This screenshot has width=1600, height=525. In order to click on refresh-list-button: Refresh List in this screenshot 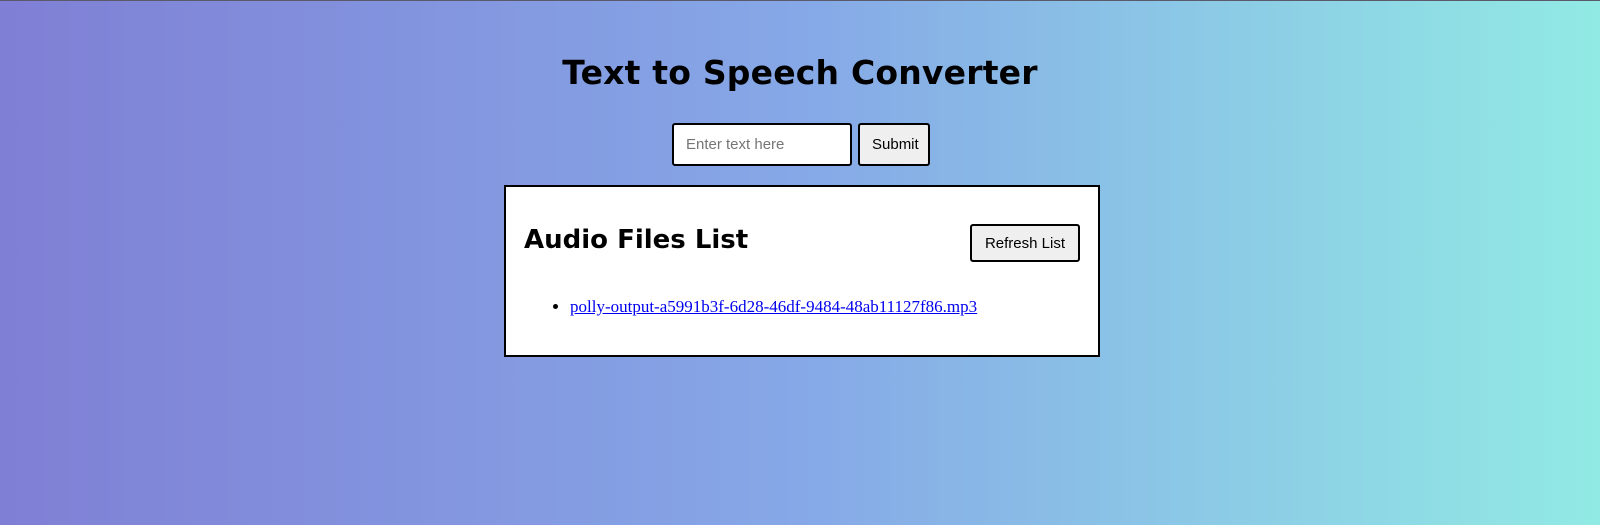, I will do `click(1025, 243)`.